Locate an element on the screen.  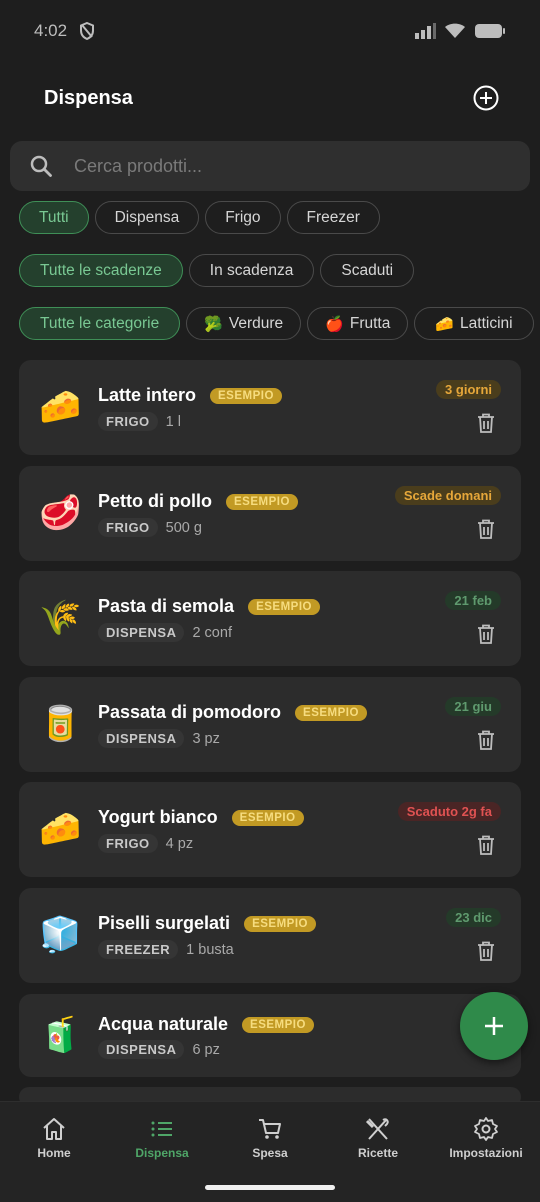
expiry-badge: Scaduto 2g fa is located at coordinates (449, 811).